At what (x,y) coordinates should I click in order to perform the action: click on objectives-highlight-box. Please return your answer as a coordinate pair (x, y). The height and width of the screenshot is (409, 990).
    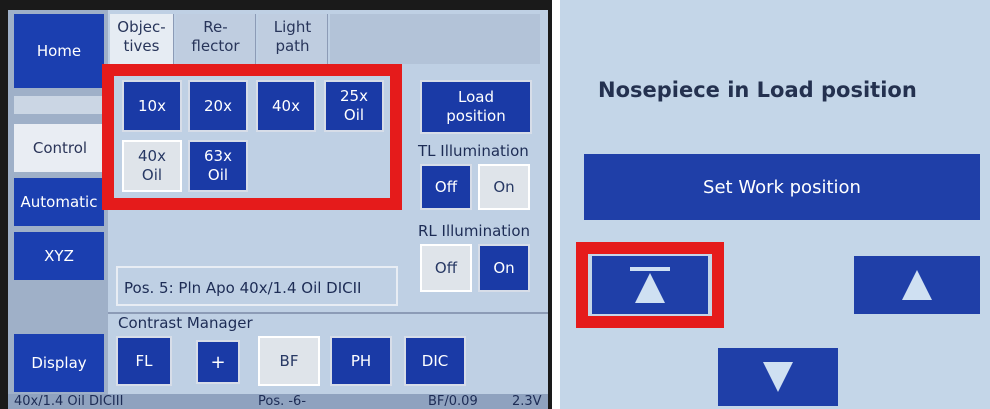
    Looking at the image, I should click on (252, 137).